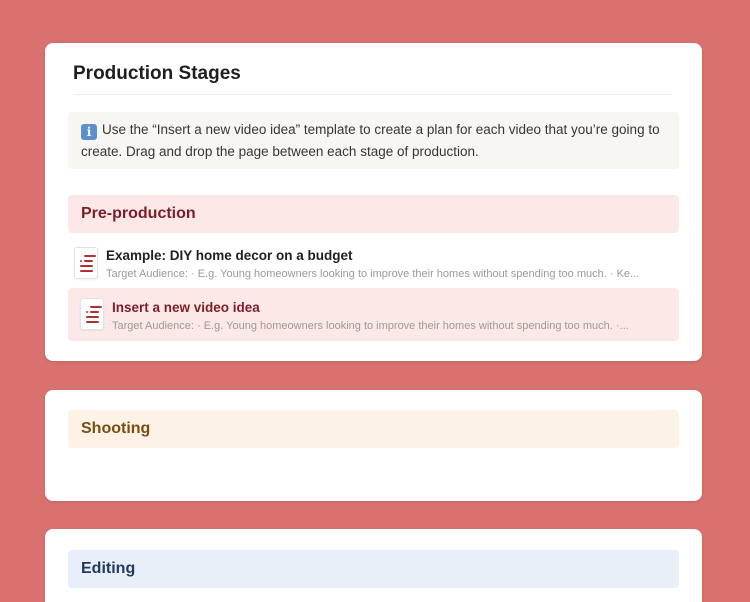 The width and height of the screenshot is (750, 602). What do you see at coordinates (373, 569) in the screenshot?
I see `stage-header-editing: Editing` at bounding box center [373, 569].